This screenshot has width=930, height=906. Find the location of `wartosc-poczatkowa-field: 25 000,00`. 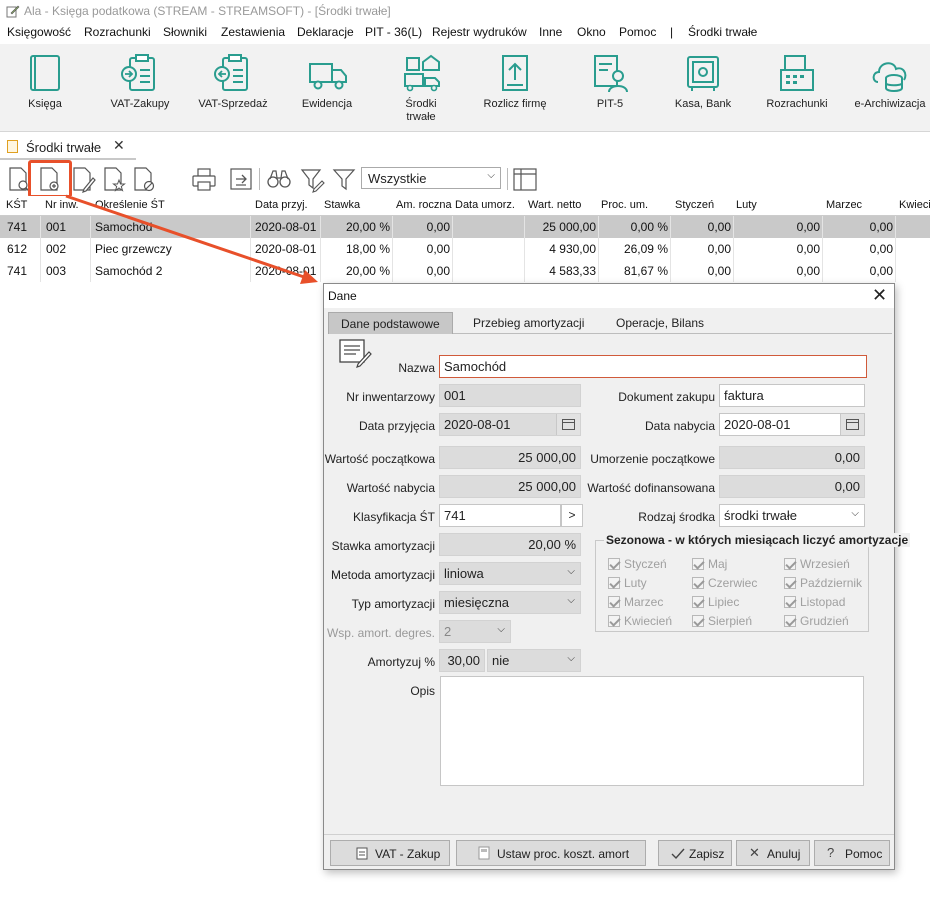

wartosc-poczatkowa-field: 25 000,00 is located at coordinates (510, 457).